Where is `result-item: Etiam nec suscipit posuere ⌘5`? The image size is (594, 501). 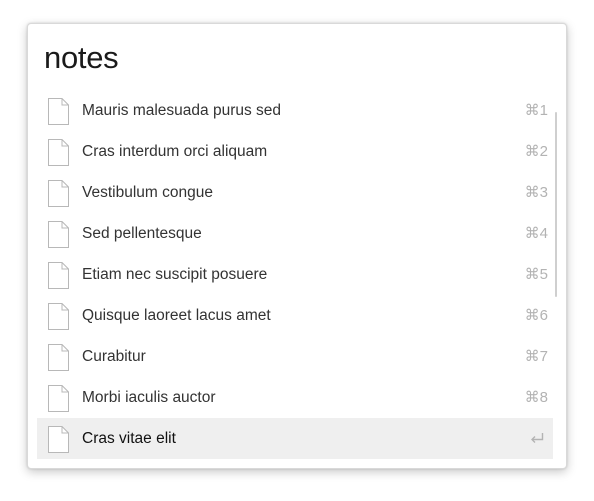
result-item: Etiam nec suscipit posuere ⌘5 is located at coordinates (295, 274).